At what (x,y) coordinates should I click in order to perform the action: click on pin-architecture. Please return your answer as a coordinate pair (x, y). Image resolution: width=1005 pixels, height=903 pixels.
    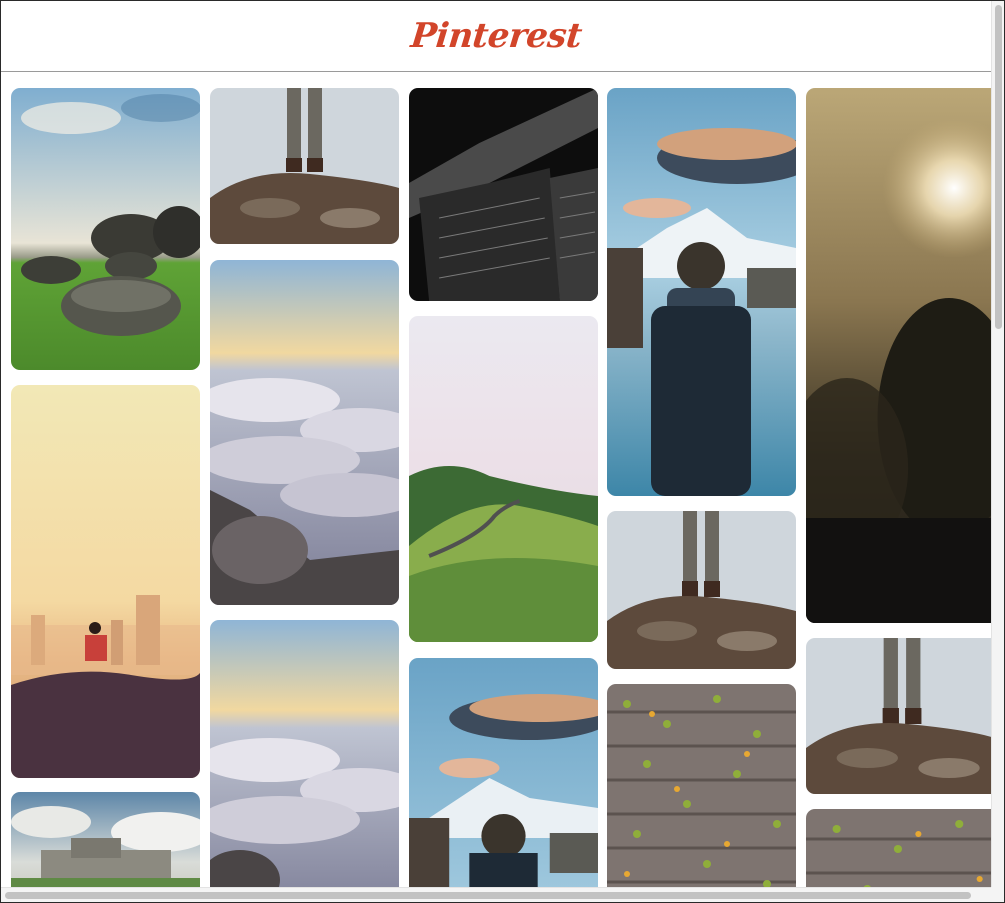
    Looking at the image, I should click on (503, 194).